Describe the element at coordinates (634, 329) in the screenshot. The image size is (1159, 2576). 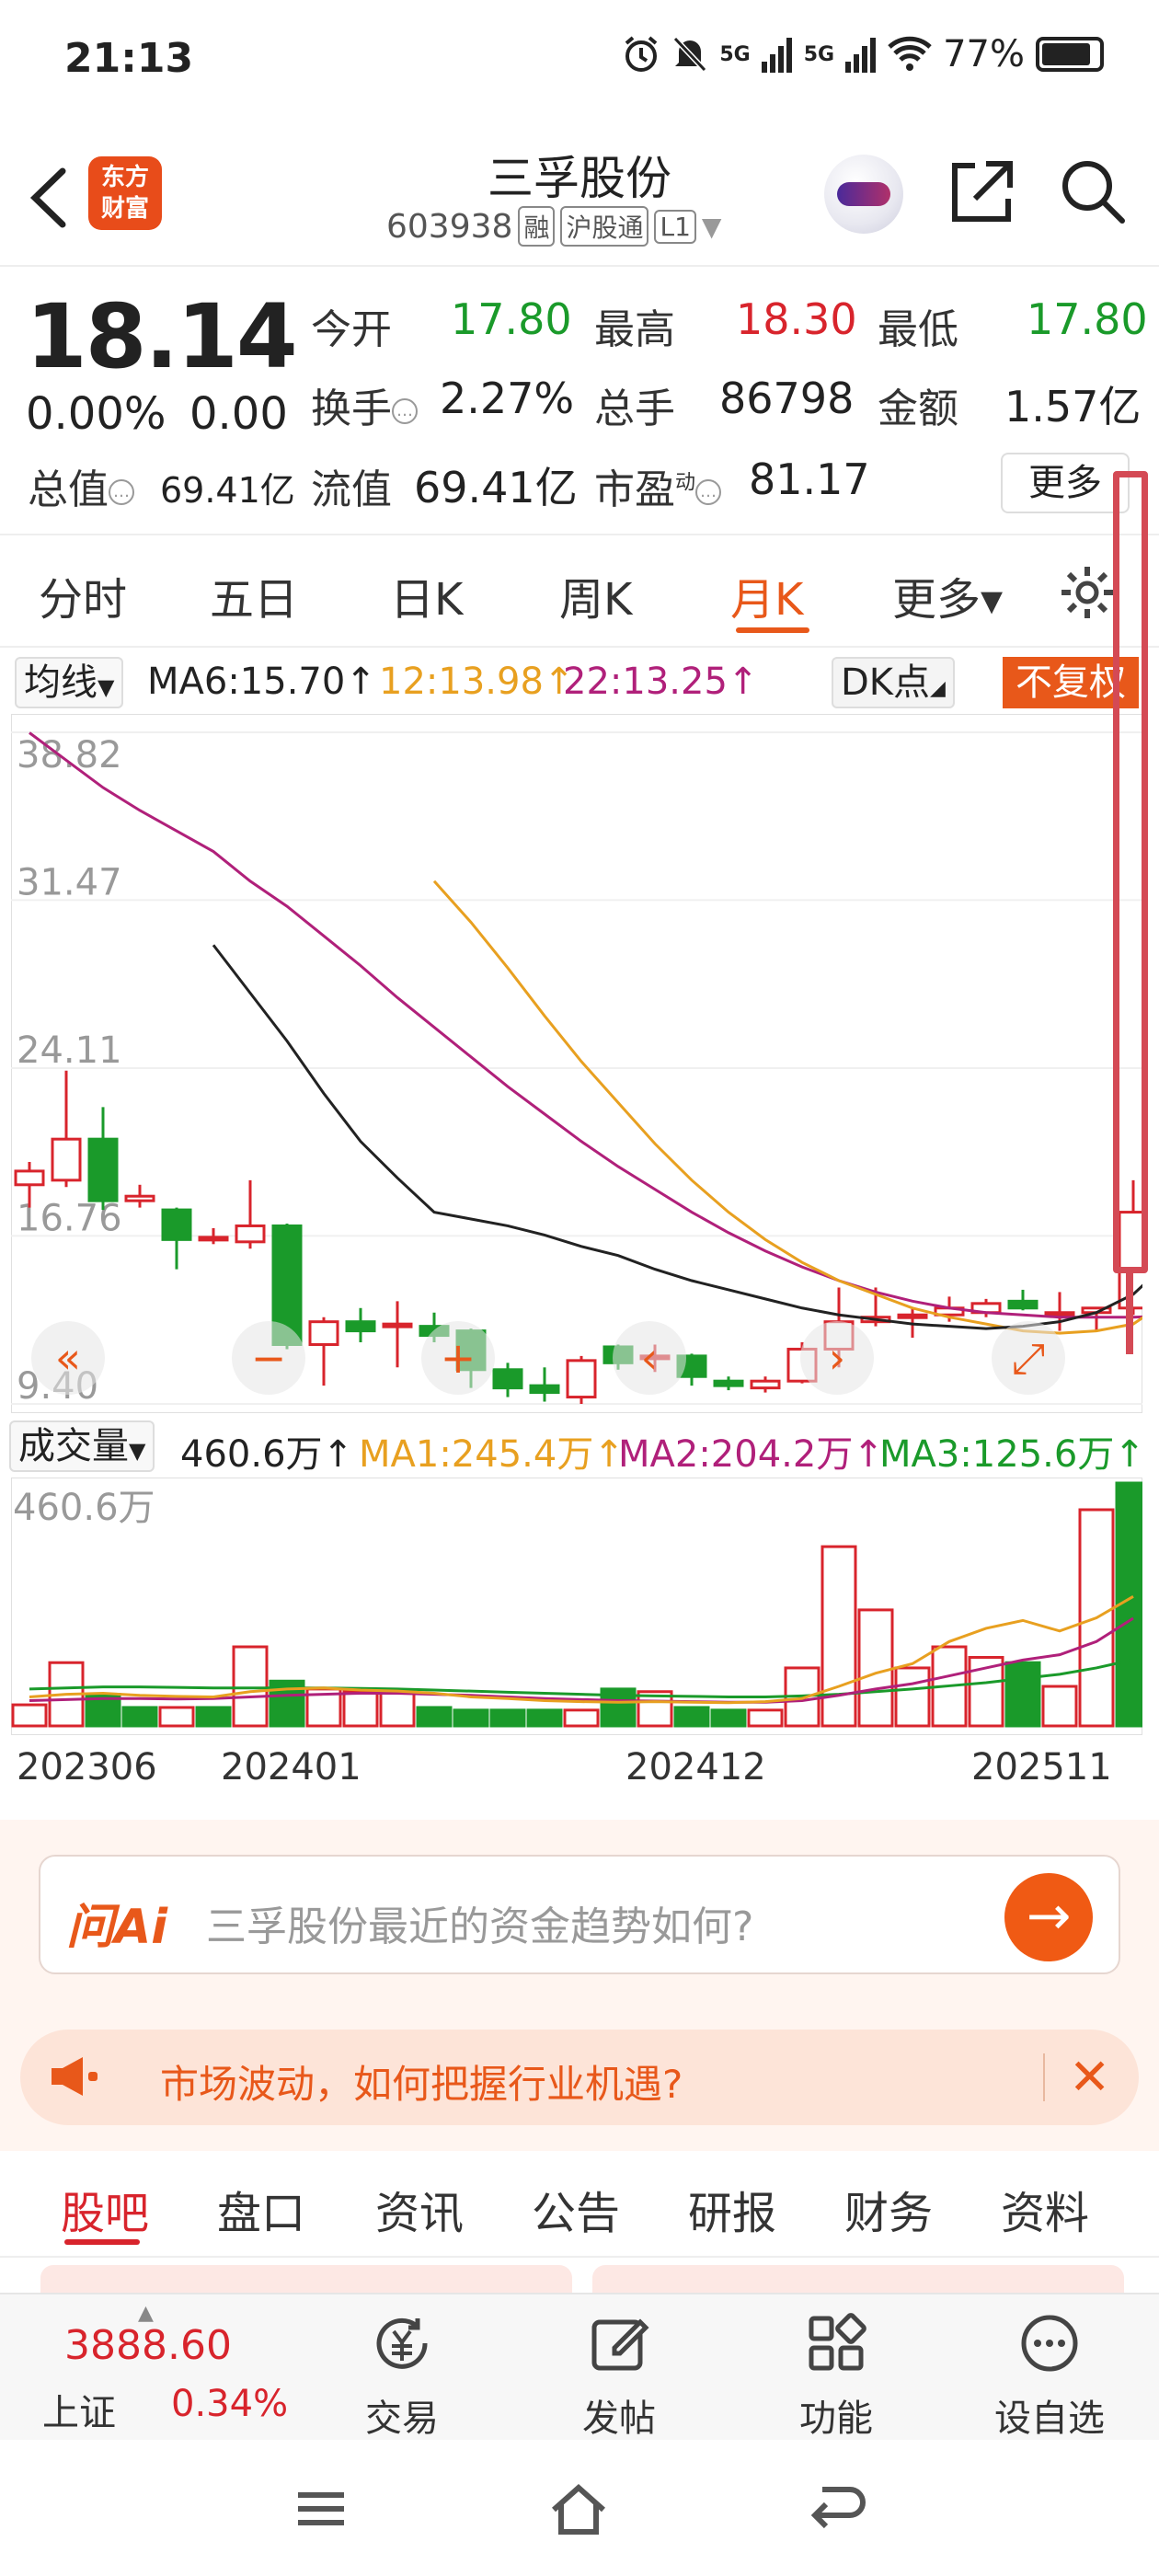
I see `high-label: 最高` at that location.